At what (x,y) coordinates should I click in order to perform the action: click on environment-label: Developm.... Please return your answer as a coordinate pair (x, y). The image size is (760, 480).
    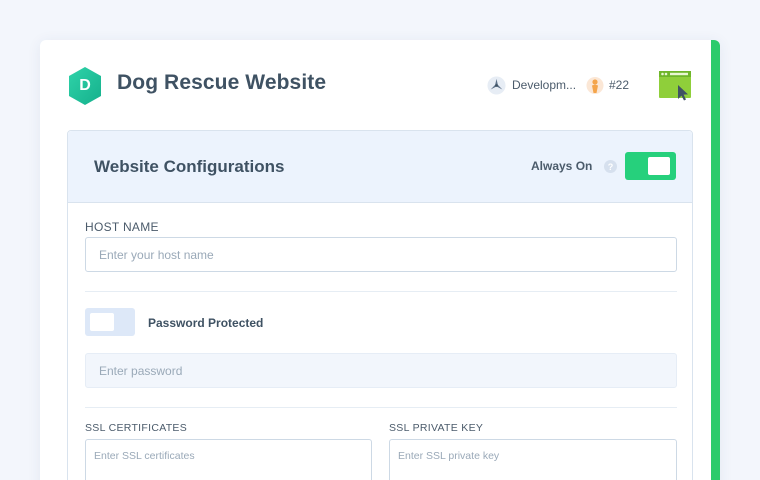
    Looking at the image, I should click on (544, 85).